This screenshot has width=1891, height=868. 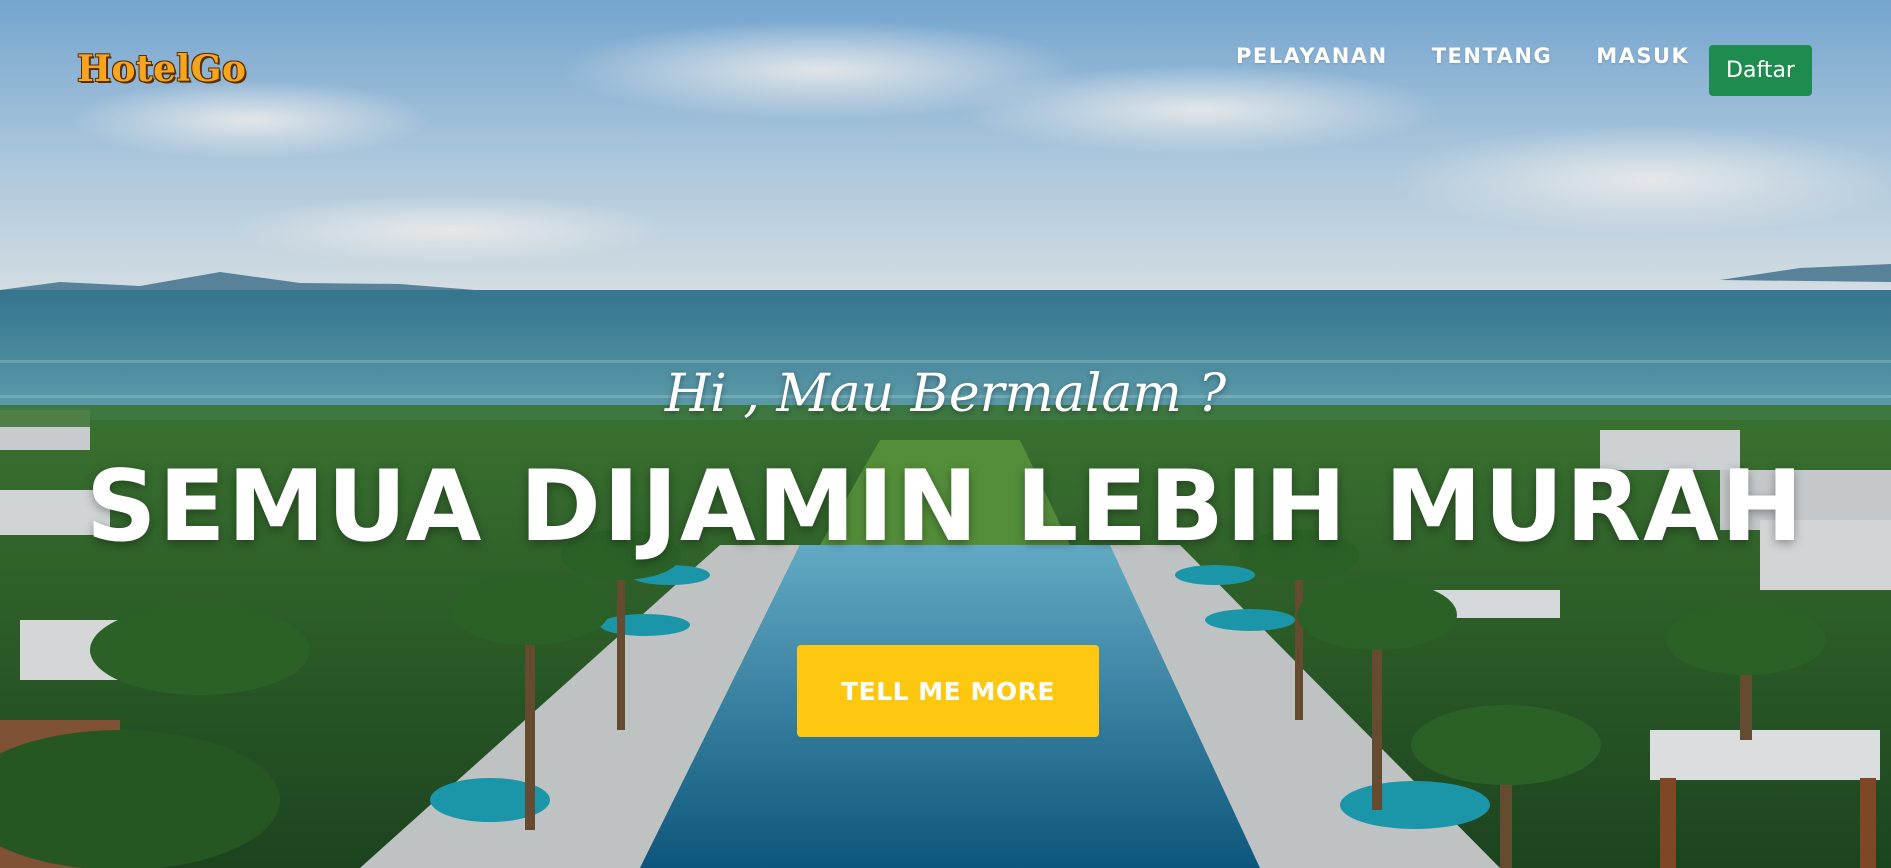 What do you see at coordinates (1760, 70) in the screenshot?
I see `daftar-button: Daftar` at bounding box center [1760, 70].